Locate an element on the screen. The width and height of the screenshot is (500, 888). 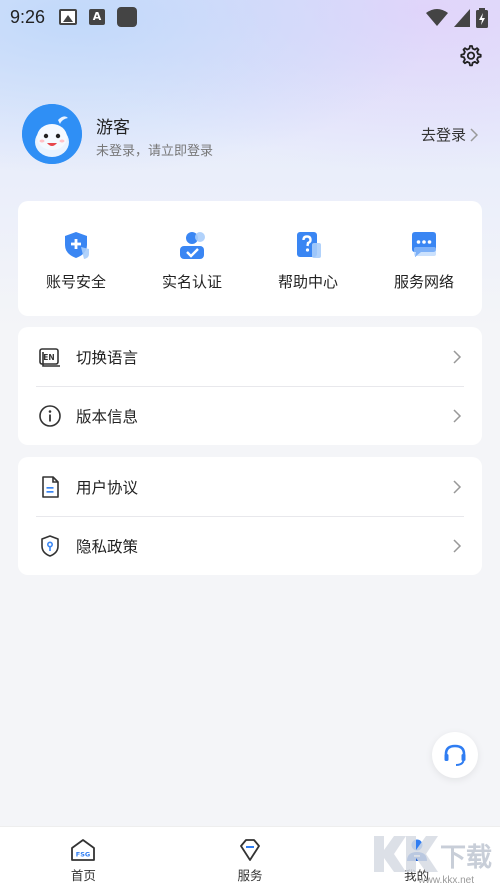
settings-group-legal: 用户协议 隐私政策 is located at coordinates (250, 516).